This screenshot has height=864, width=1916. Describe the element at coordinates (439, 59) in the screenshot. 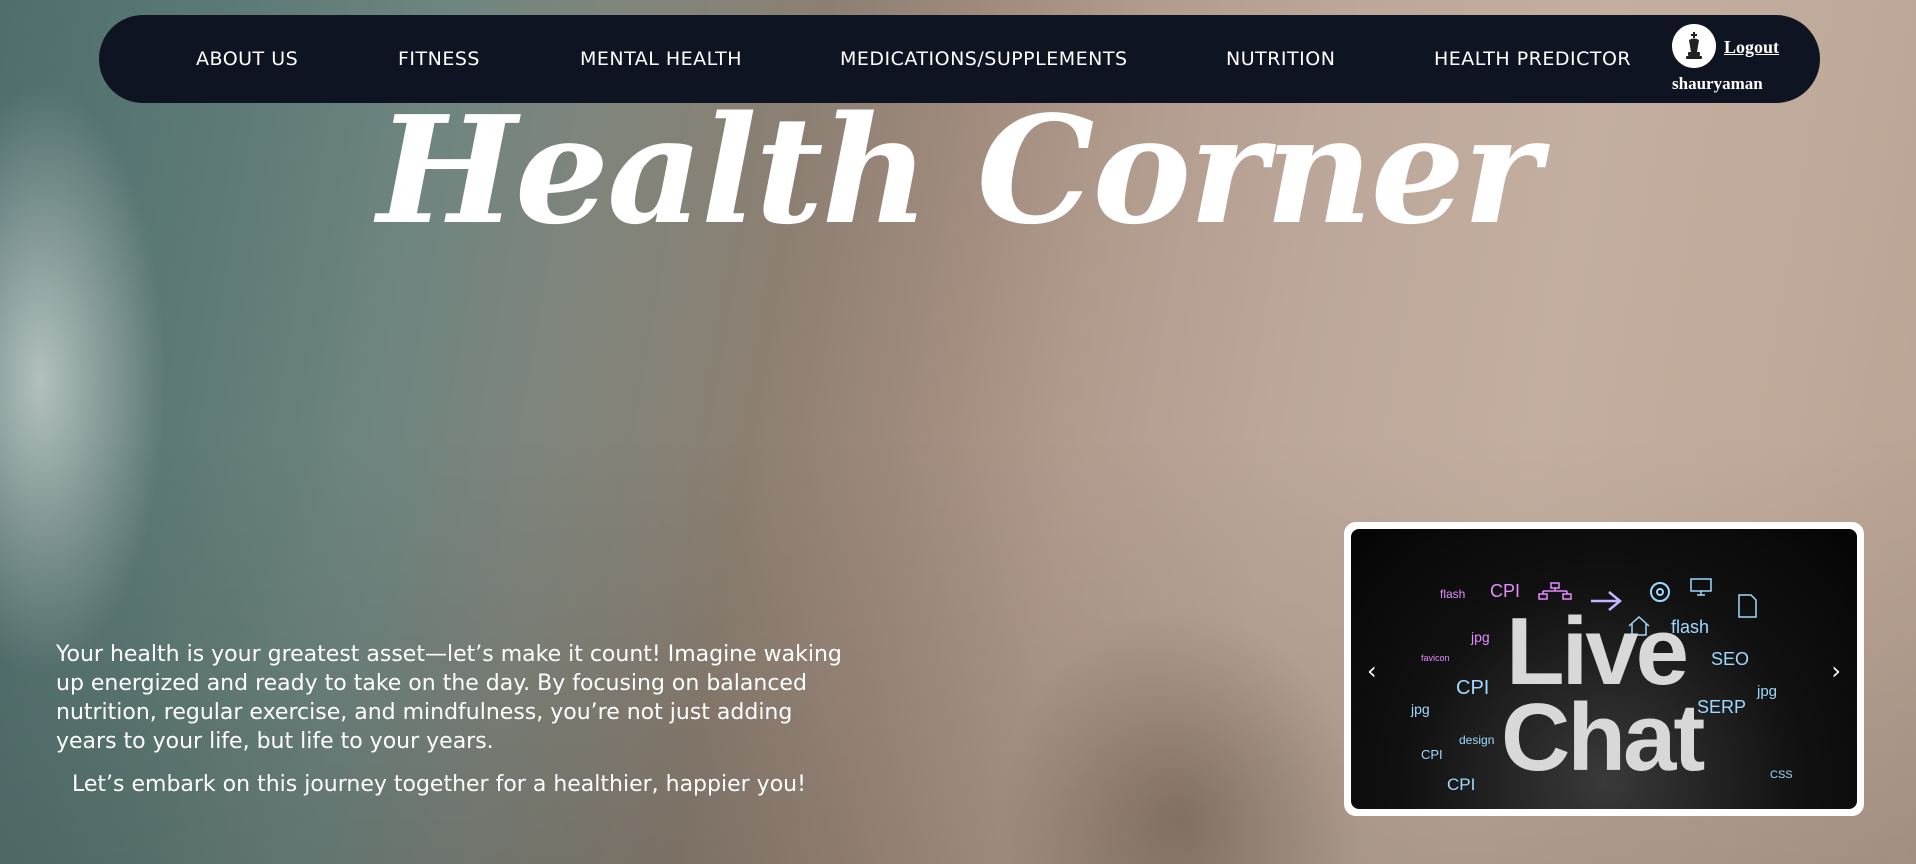

I see `nav-fitness: FITNESS` at that location.